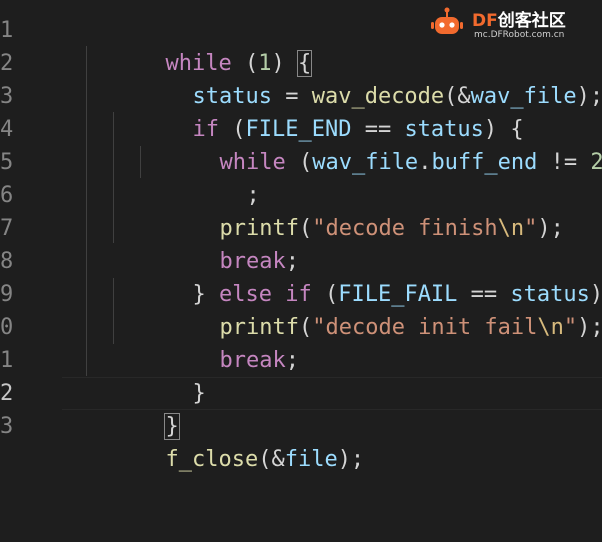  I want to click on watermark-community: 创客社区, so click(531, 21).